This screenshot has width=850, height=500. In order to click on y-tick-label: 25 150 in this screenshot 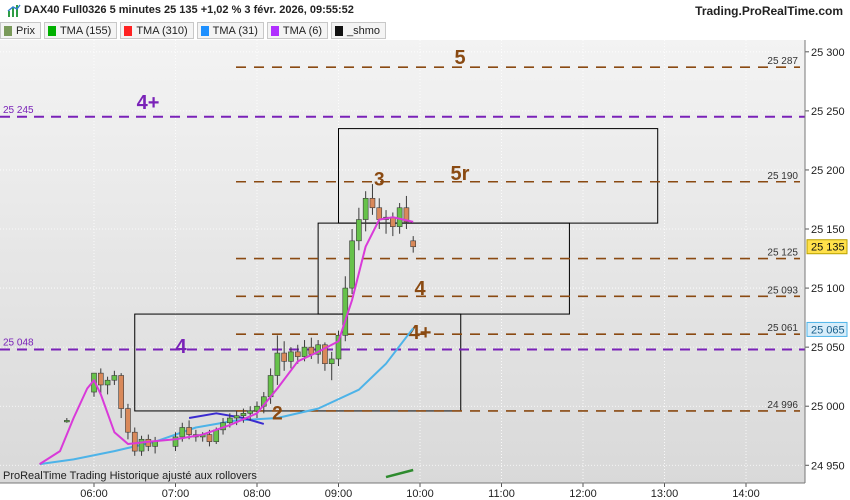, I will do `click(828, 230)`.